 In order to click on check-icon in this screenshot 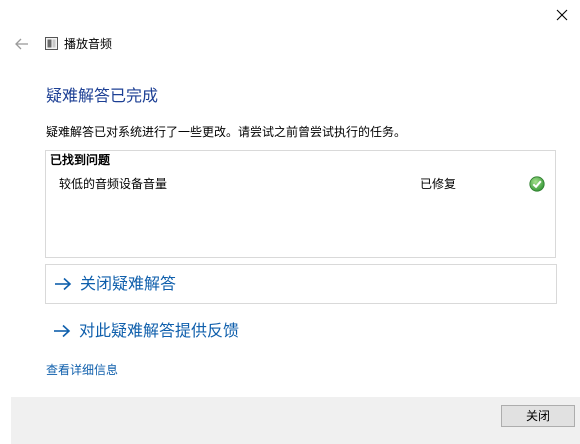, I will do `click(537, 184)`.